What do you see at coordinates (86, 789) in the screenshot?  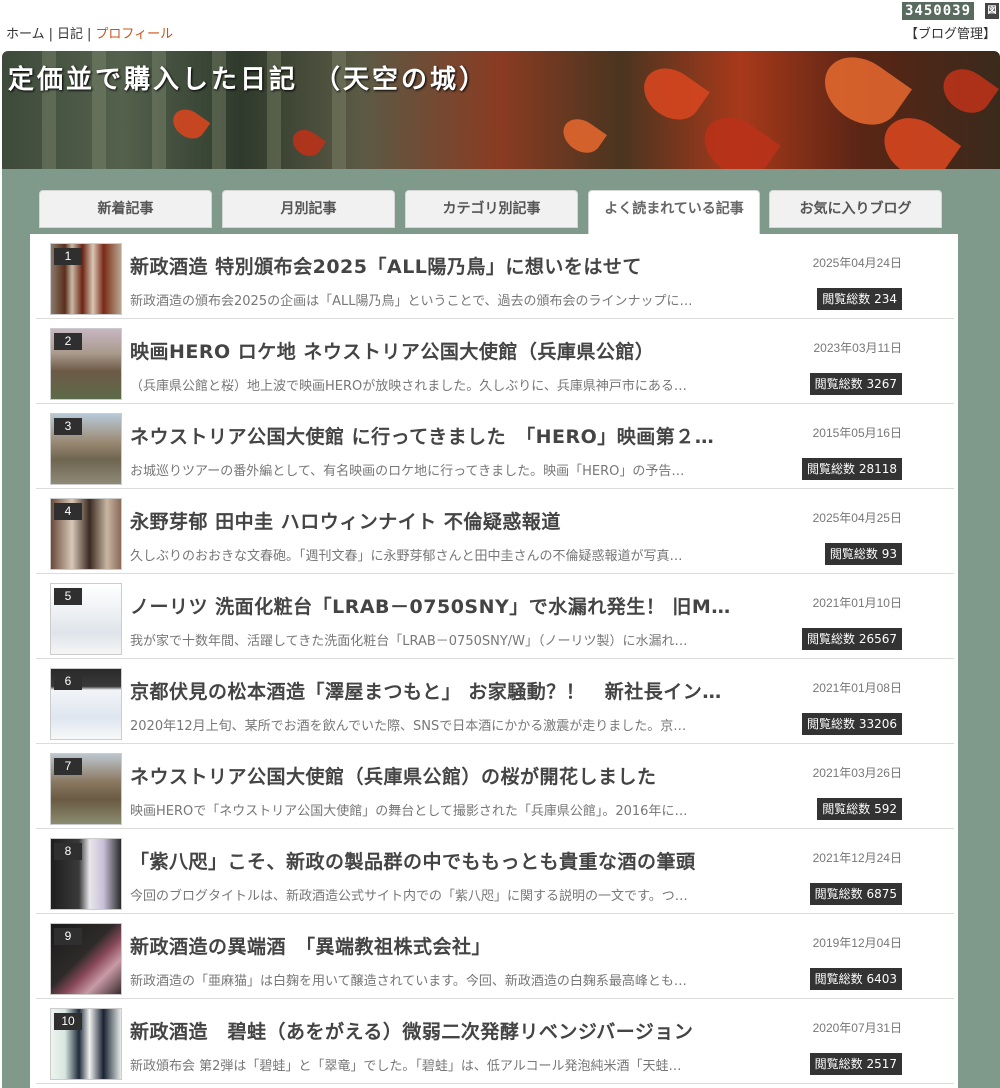 I see `article-thumbnail: 7` at bounding box center [86, 789].